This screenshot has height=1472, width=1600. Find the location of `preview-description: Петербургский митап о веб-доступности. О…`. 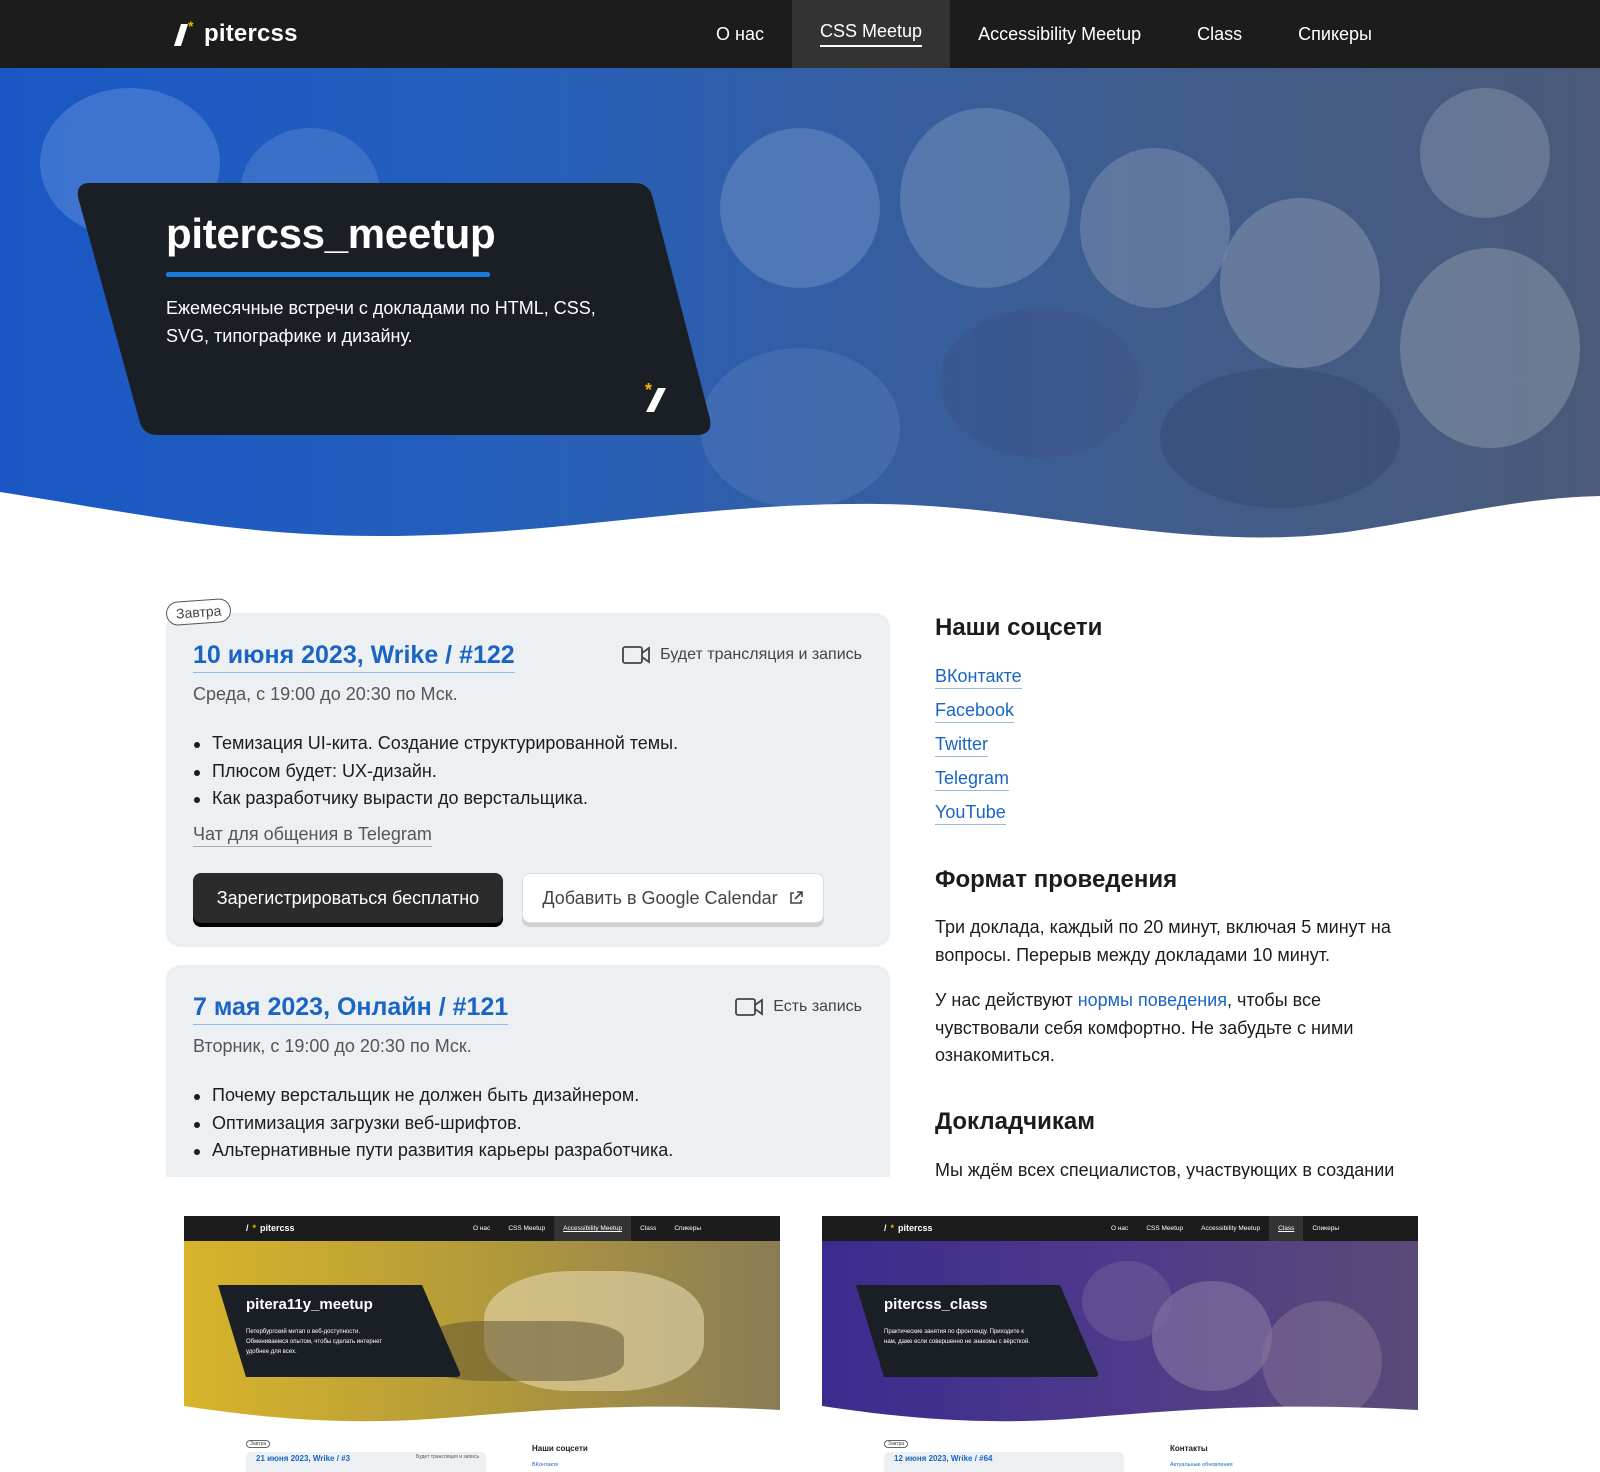

preview-description: Петербургский митап о веб-доступности. О… is located at coordinates (314, 1342).